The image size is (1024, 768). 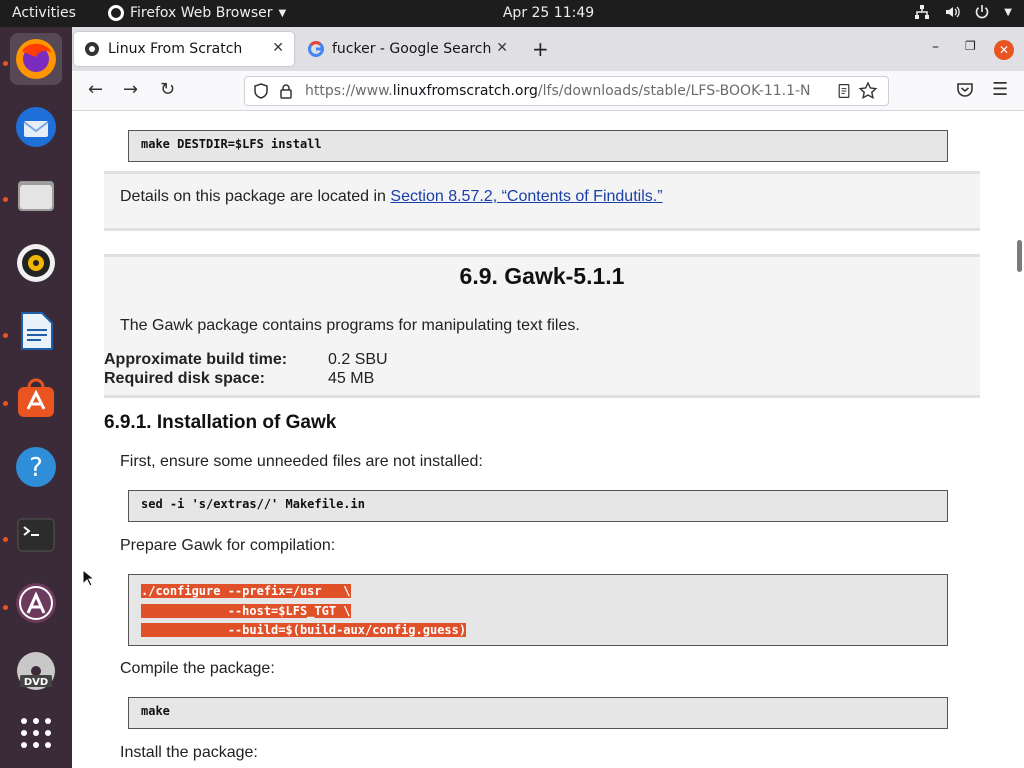 What do you see at coordinates (982, 12) in the screenshot?
I see `power-icon` at bounding box center [982, 12].